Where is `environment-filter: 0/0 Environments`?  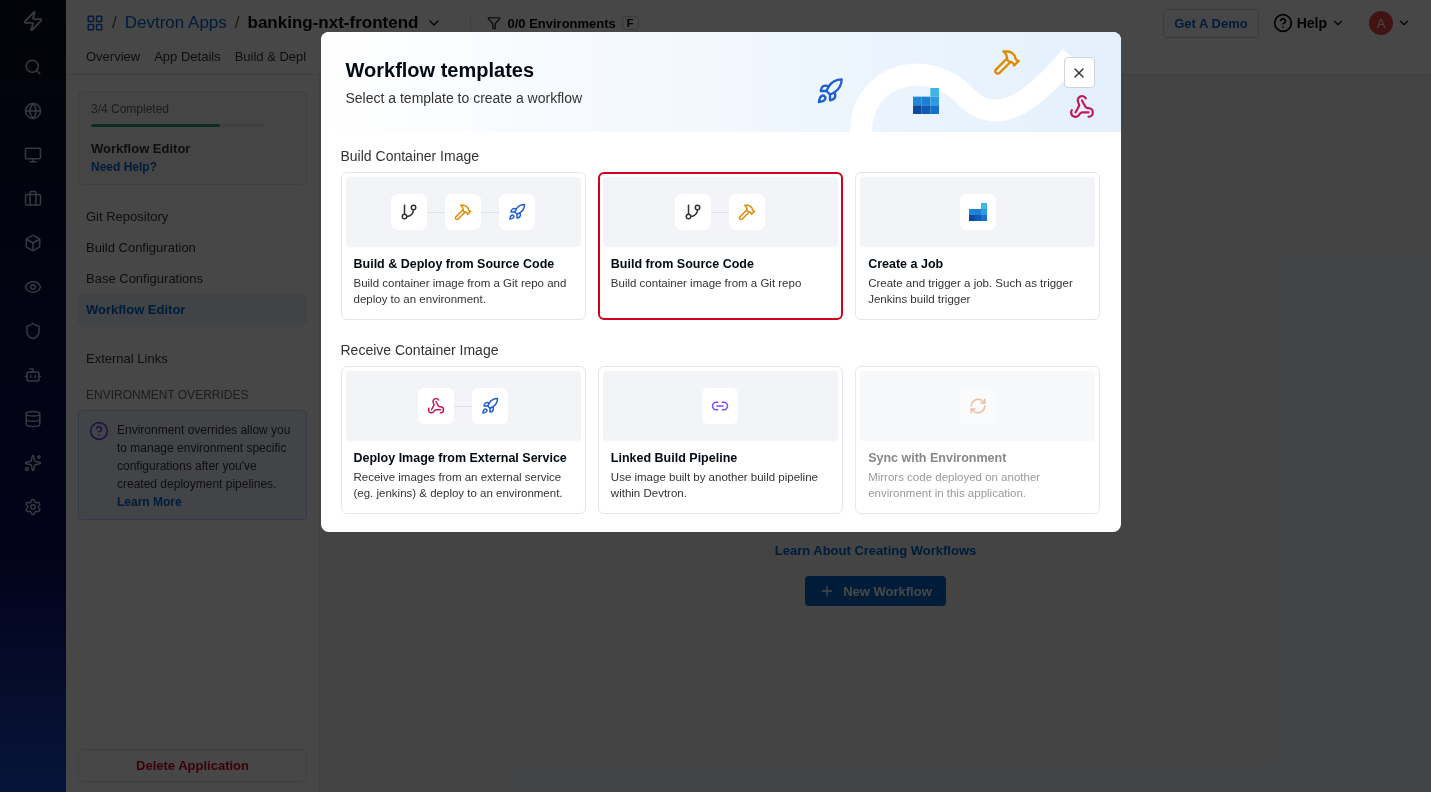 environment-filter: 0/0 Environments is located at coordinates (561, 23).